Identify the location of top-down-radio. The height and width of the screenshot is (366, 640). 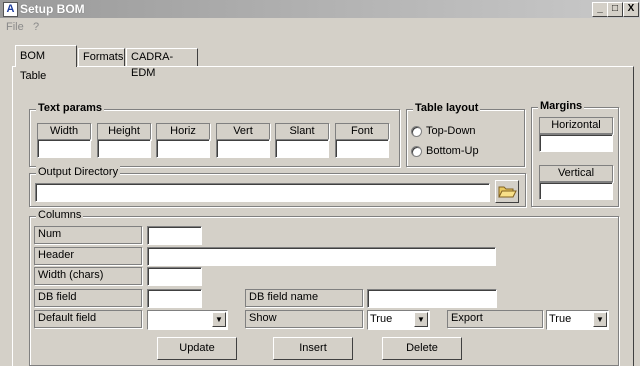
(416, 131).